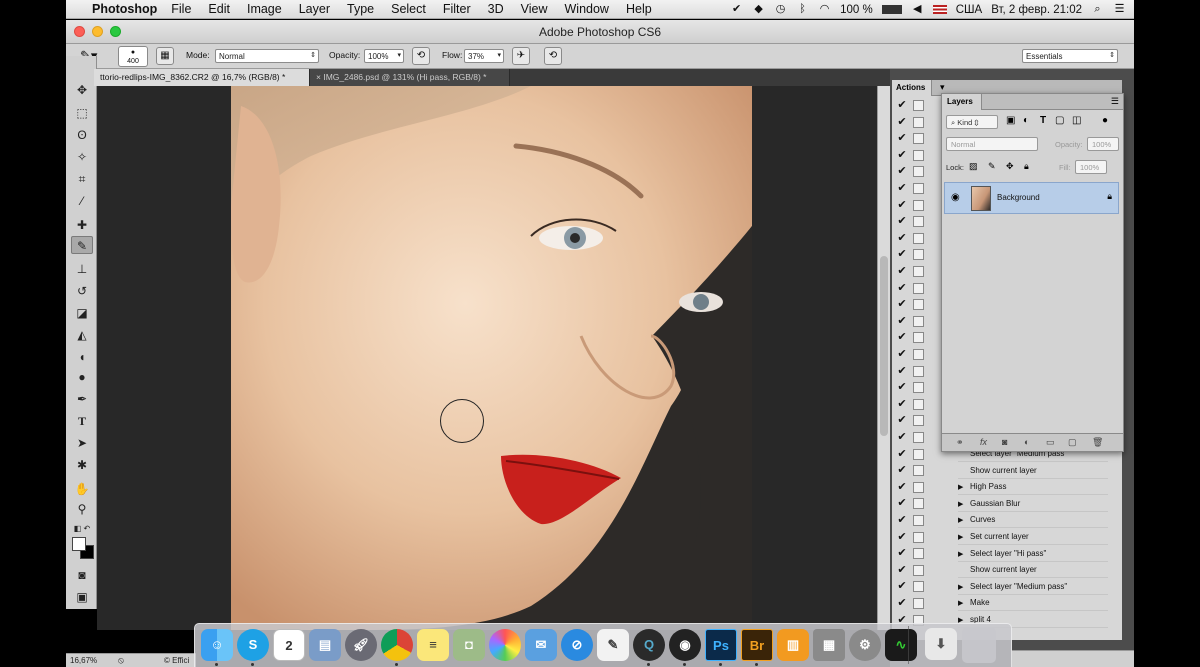  I want to click on brush-panel-toggle-icon: ▦, so click(165, 56).